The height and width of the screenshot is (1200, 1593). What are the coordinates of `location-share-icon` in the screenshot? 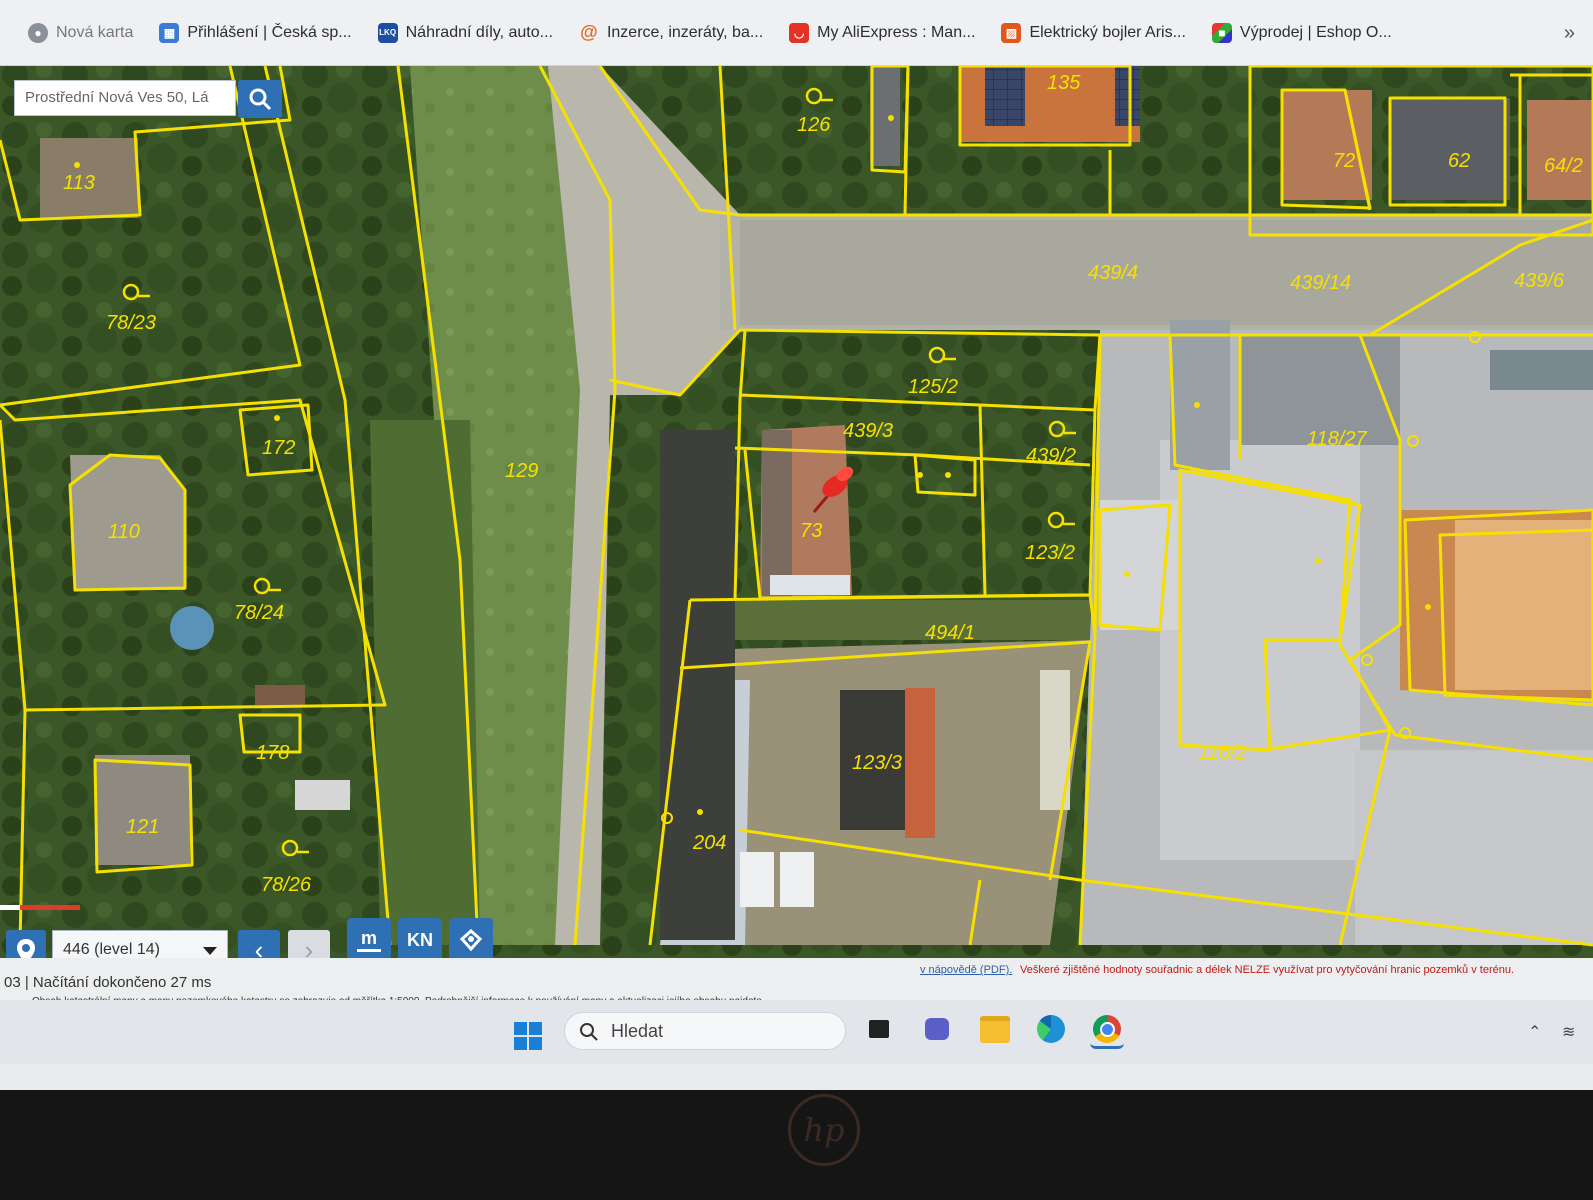 It's located at (471, 940).